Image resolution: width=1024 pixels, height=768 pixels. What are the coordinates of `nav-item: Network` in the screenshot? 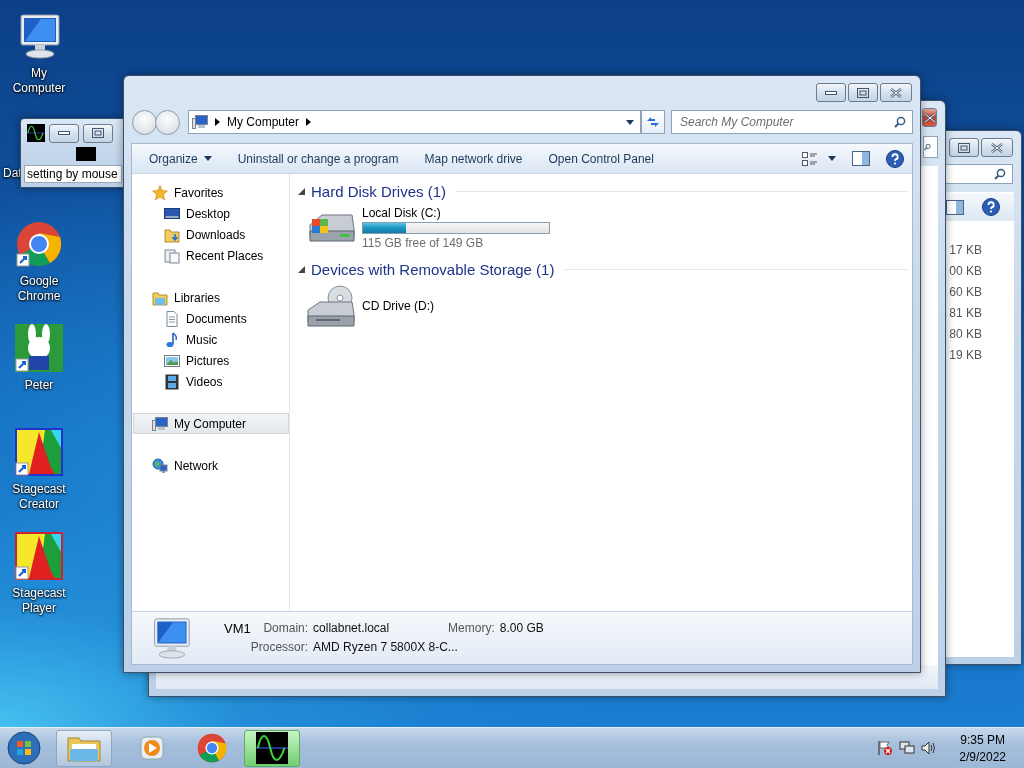 It's located at (211, 465).